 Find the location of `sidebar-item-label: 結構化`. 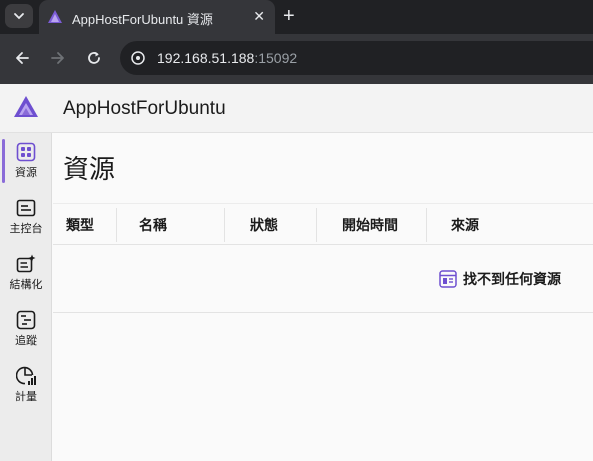

sidebar-item-label: 結構化 is located at coordinates (26, 285).